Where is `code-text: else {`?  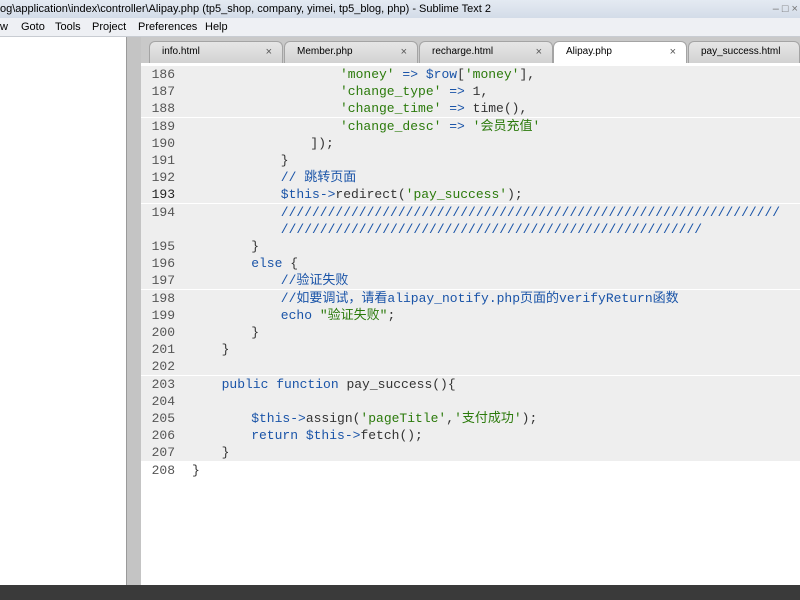 code-text: else { is located at coordinates (275, 264).